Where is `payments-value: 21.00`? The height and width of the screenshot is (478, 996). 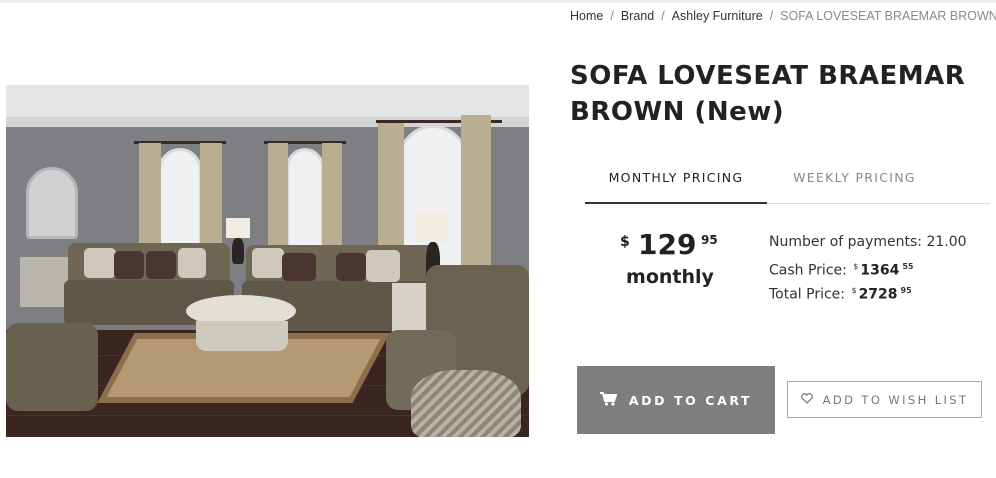
payments-value: 21.00 is located at coordinates (946, 242).